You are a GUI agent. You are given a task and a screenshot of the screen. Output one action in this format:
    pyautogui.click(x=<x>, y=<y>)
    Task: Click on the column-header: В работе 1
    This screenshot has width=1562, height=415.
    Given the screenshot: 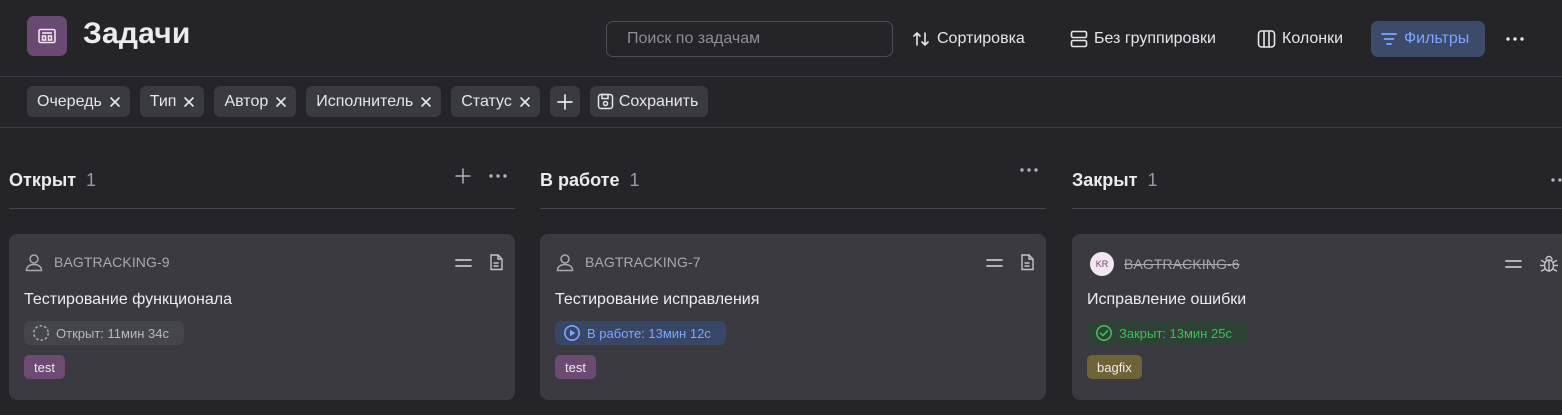 What is the action you would take?
    pyautogui.click(x=793, y=180)
    